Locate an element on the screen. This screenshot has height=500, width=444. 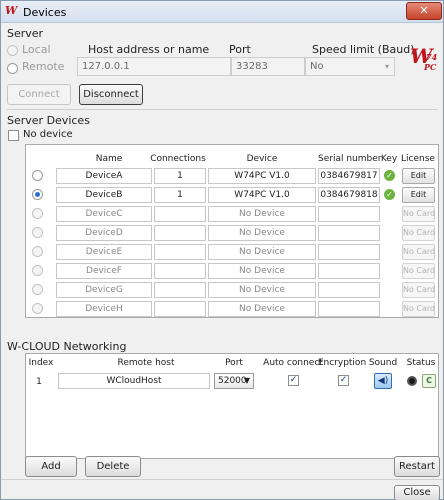
encryption-checkbox: ✓ is located at coordinates (343, 380).